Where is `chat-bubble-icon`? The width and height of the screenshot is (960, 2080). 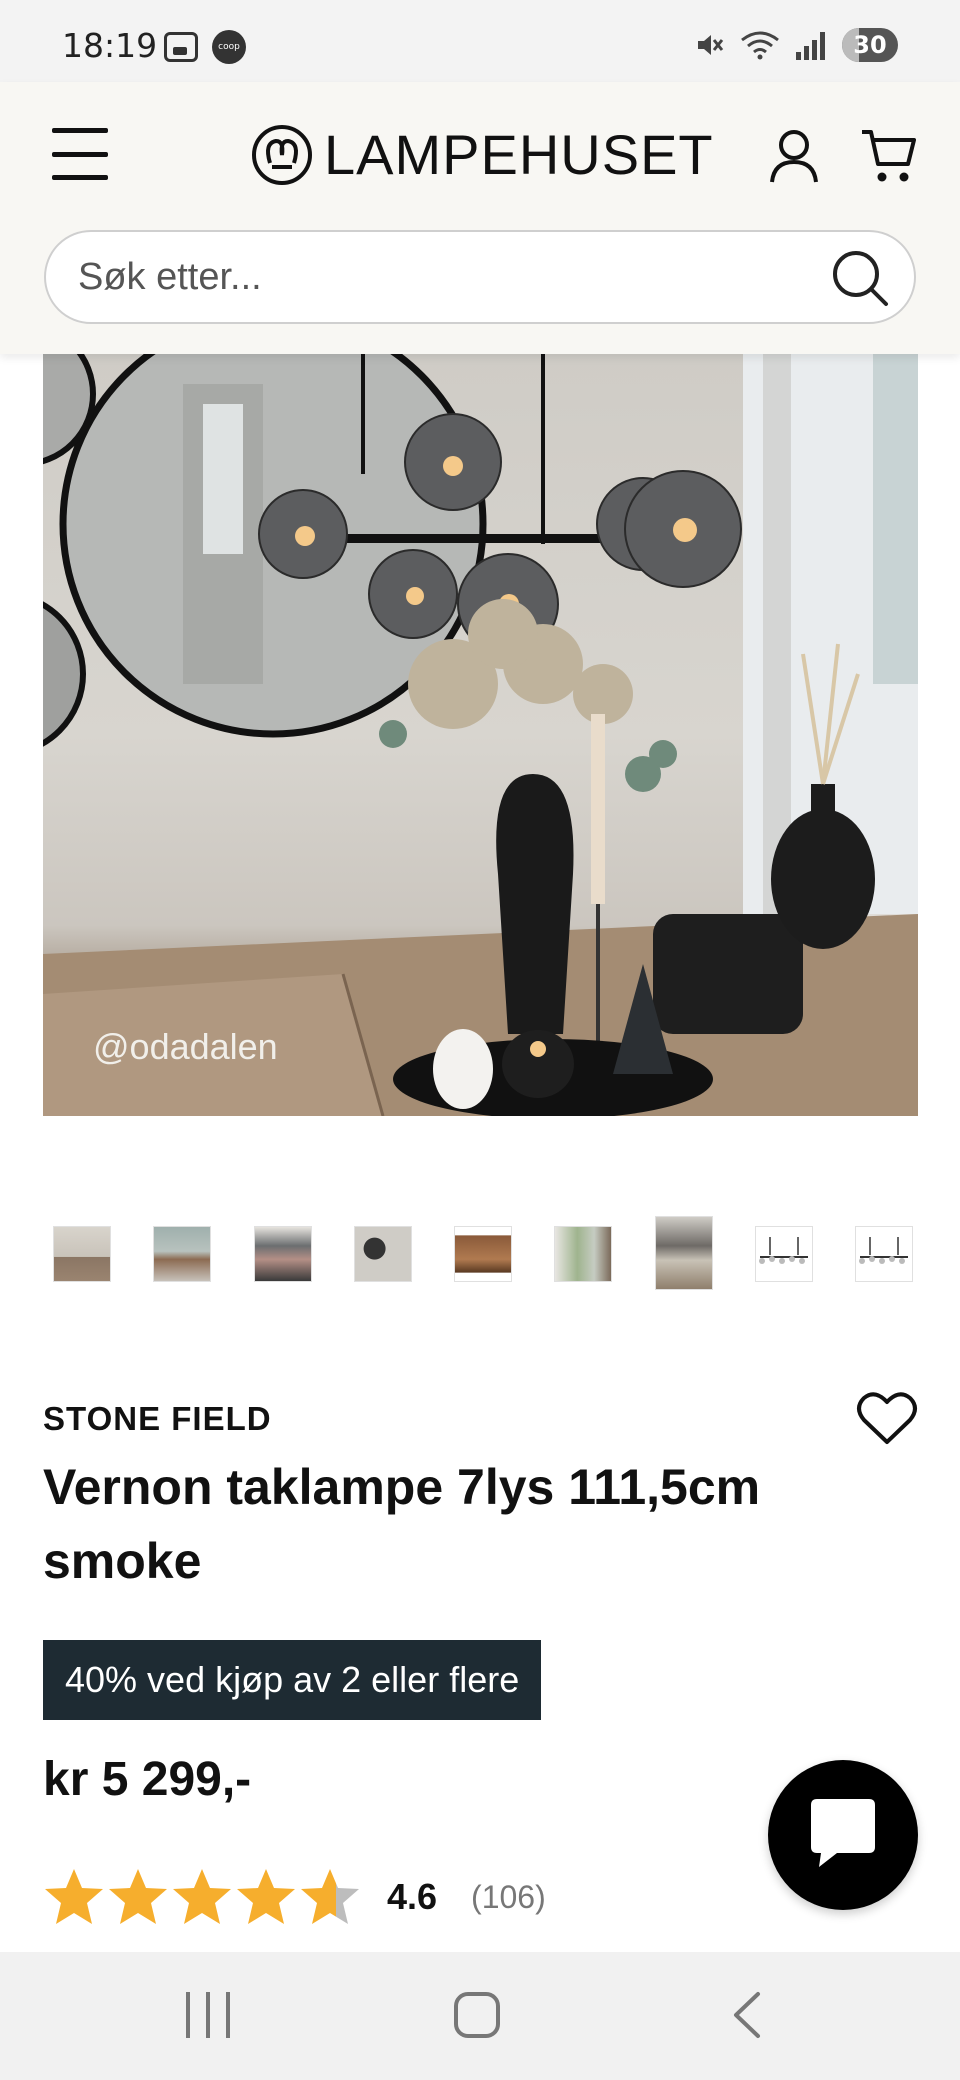 chat-bubble-icon is located at coordinates (843, 1833).